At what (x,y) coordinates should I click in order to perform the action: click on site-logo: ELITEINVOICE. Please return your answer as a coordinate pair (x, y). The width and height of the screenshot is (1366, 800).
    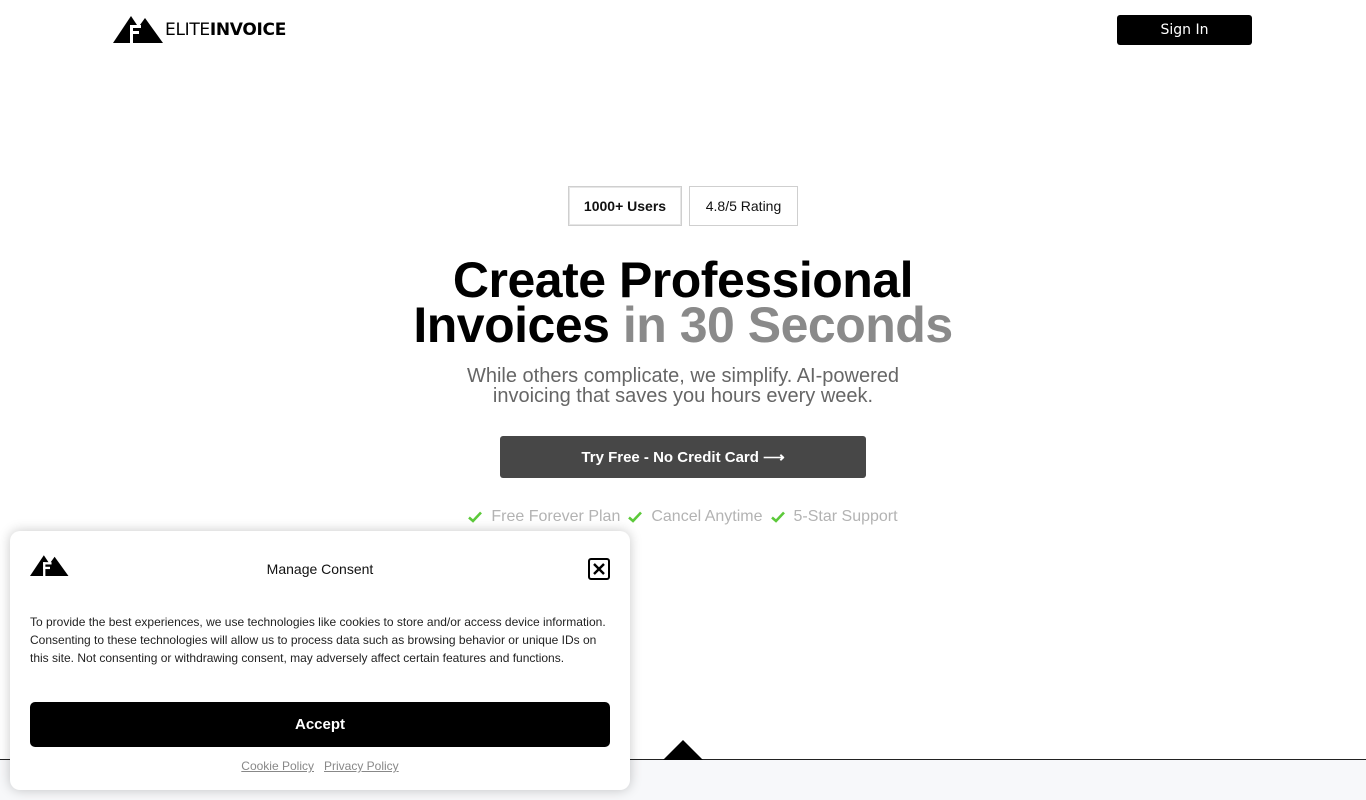
    Looking at the image, I should click on (199, 30).